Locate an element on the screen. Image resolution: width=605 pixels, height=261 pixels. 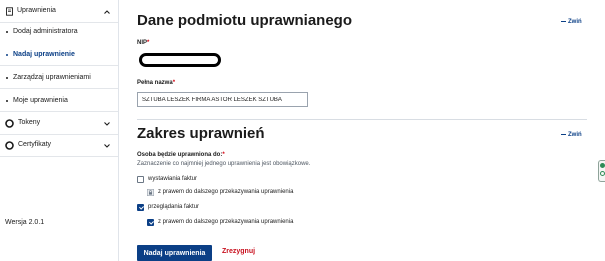
sidebar-item-label: Nadaj uprawnienie is located at coordinates (44, 54).